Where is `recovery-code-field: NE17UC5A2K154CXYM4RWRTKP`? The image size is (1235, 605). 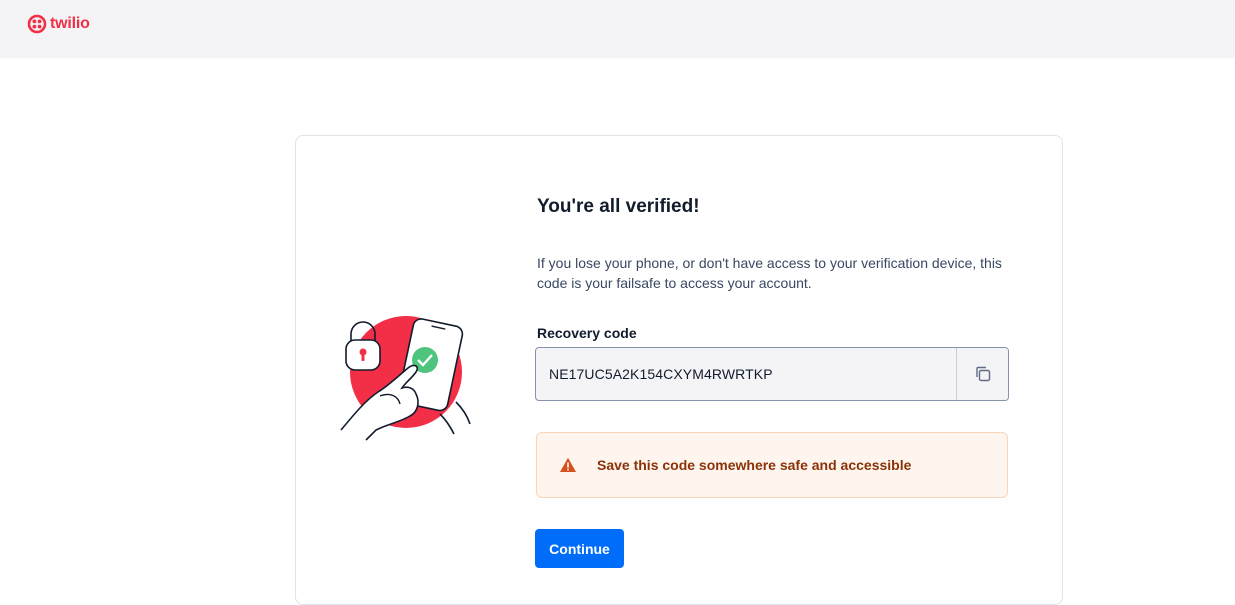 recovery-code-field: NE17UC5A2K154CXYM4RWRTKP is located at coordinates (772, 374).